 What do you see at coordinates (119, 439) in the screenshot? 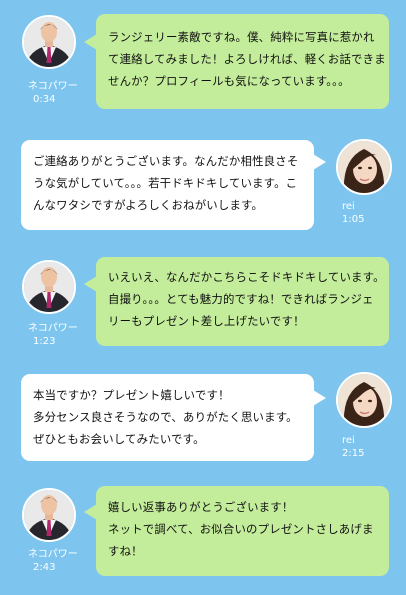
I see `message-text: ぜひともお会いしてみたいです。` at bounding box center [119, 439].